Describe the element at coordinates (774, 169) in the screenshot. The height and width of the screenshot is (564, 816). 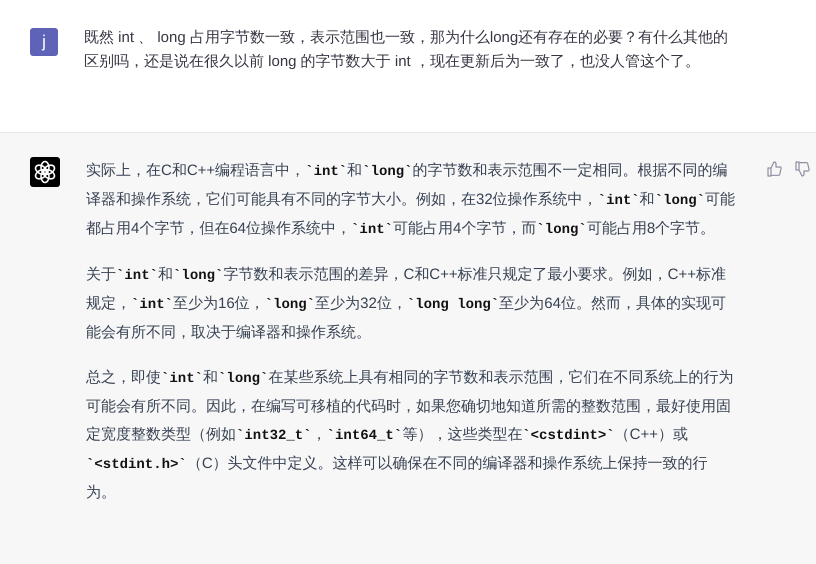
I see `thumbs-up-icon` at that location.